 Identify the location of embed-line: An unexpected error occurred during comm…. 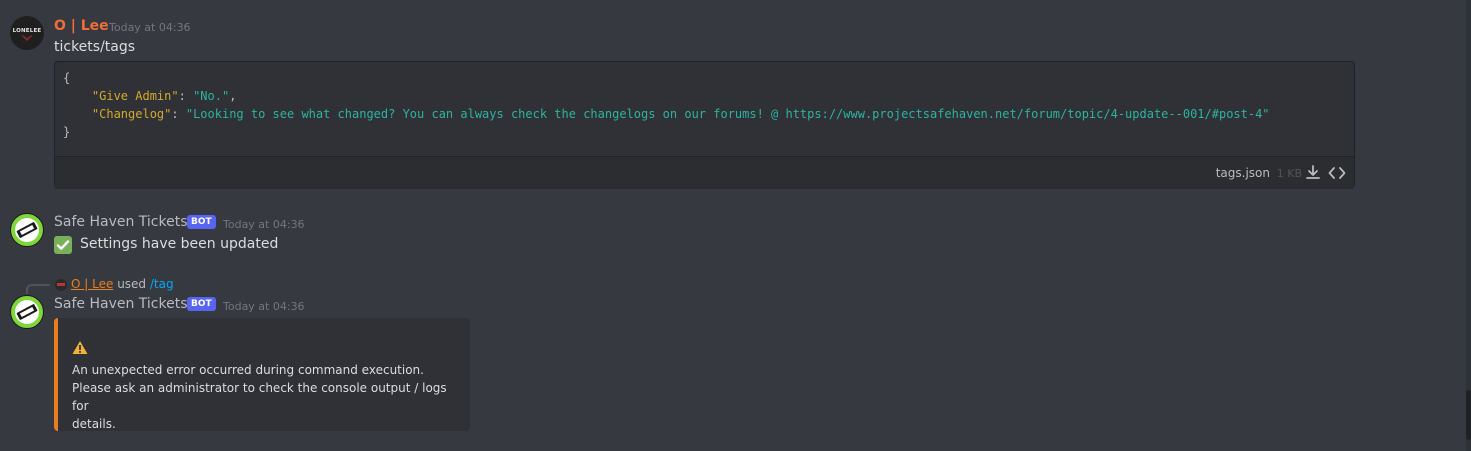
(248, 370).